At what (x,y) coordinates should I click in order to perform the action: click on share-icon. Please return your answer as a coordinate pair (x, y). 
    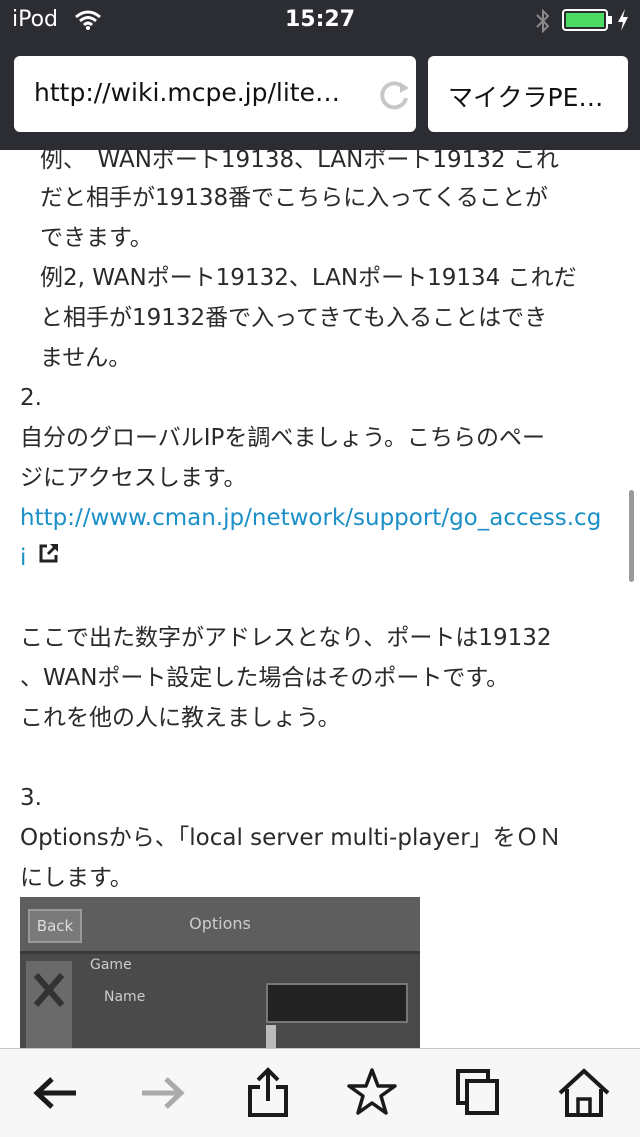
    Looking at the image, I should click on (268, 1093).